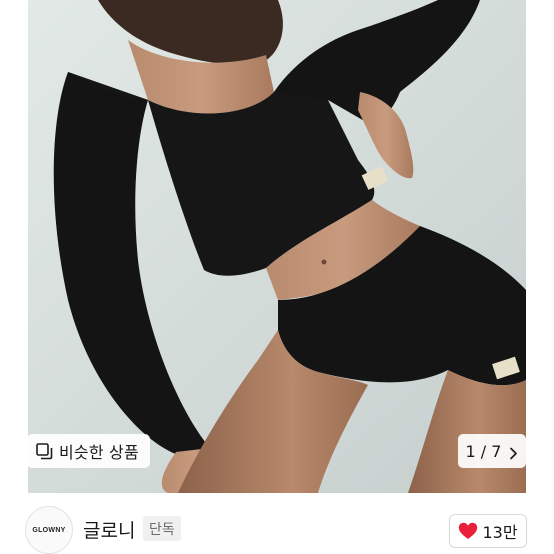 The width and height of the screenshot is (554, 554). Describe the element at coordinates (44, 451) in the screenshot. I see `similar-products-icon` at that location.